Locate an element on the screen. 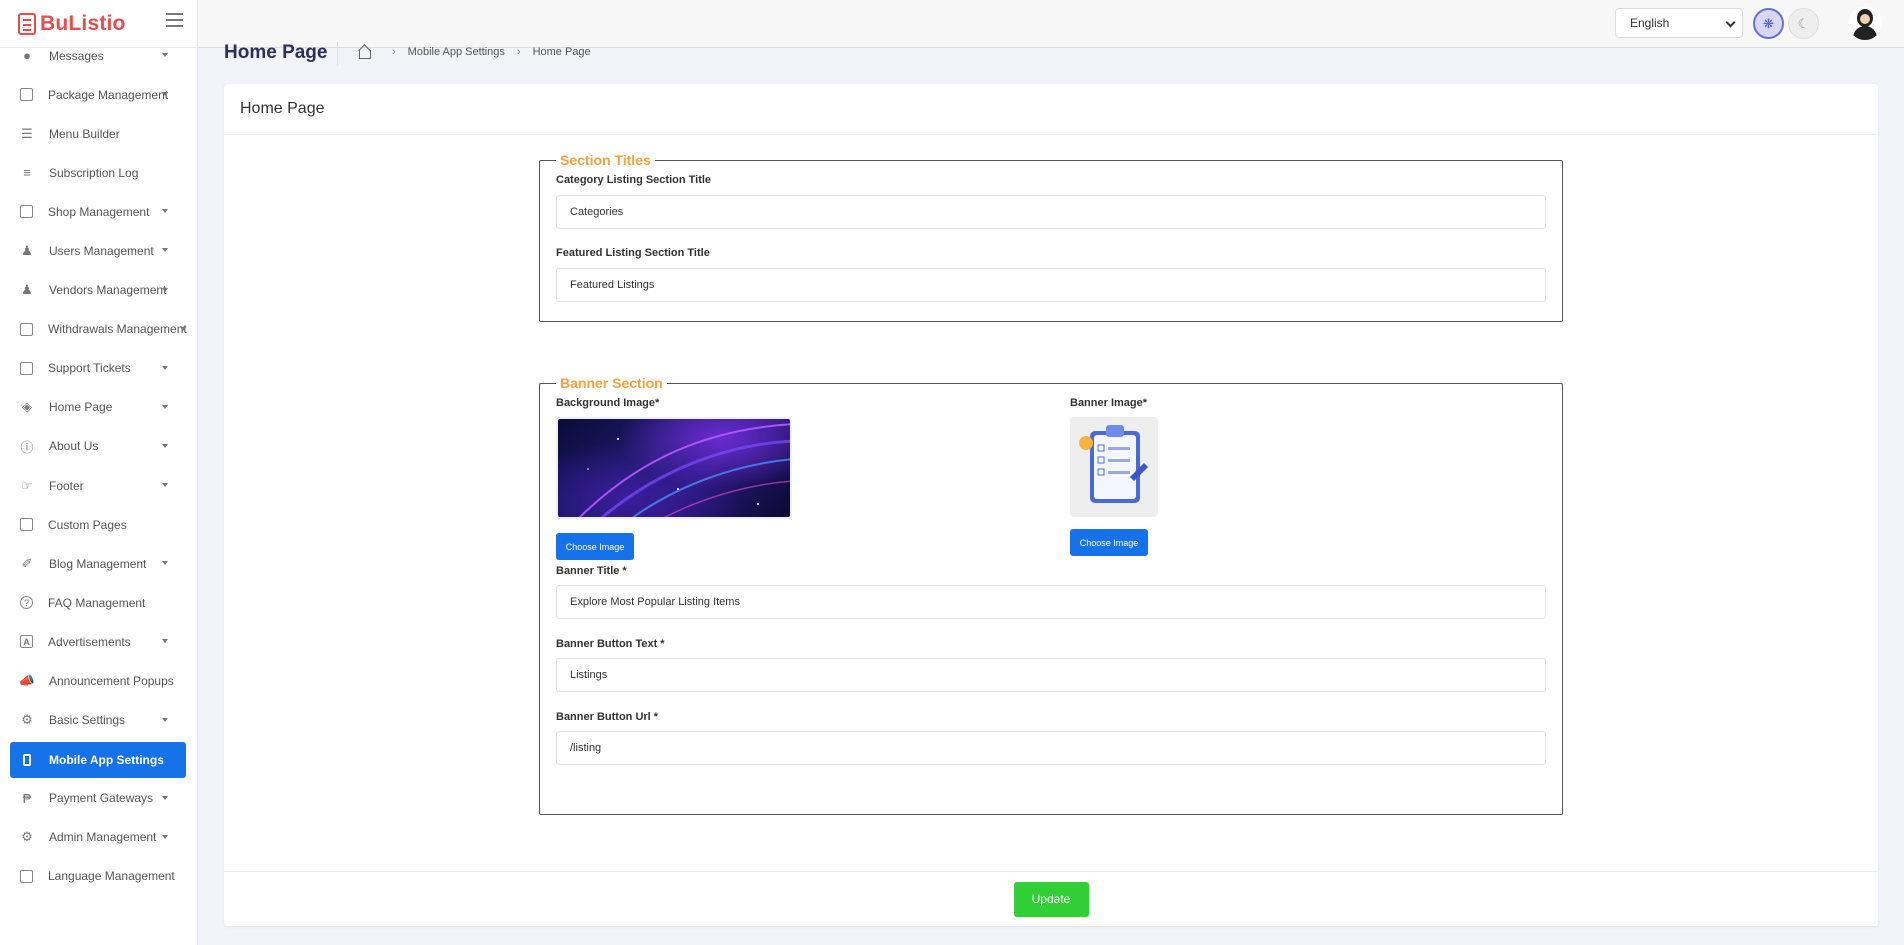 This screenshot has height=945, width=1904. home-icon is located at coordinates (364, 52).